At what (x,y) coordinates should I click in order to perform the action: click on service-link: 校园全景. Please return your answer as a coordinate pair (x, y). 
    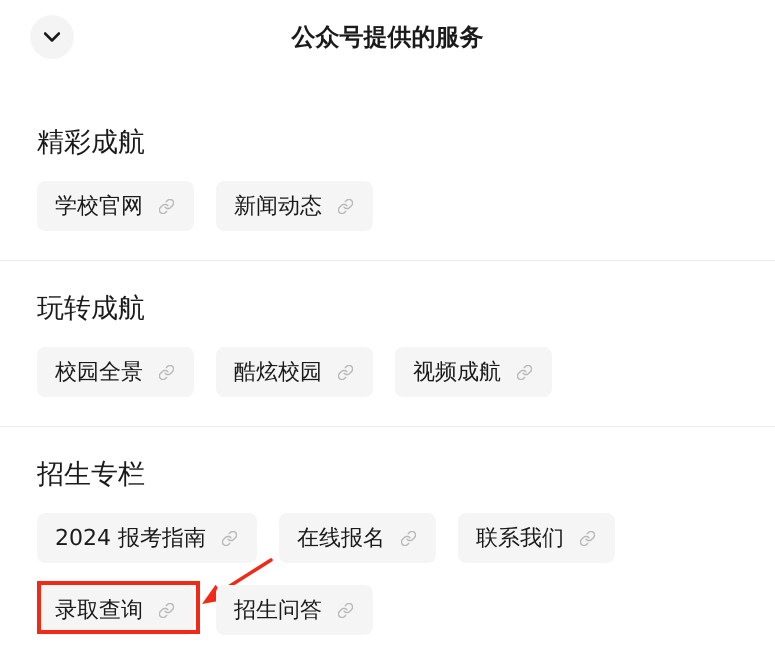
    Looking at the image, I should click on (115, 372).